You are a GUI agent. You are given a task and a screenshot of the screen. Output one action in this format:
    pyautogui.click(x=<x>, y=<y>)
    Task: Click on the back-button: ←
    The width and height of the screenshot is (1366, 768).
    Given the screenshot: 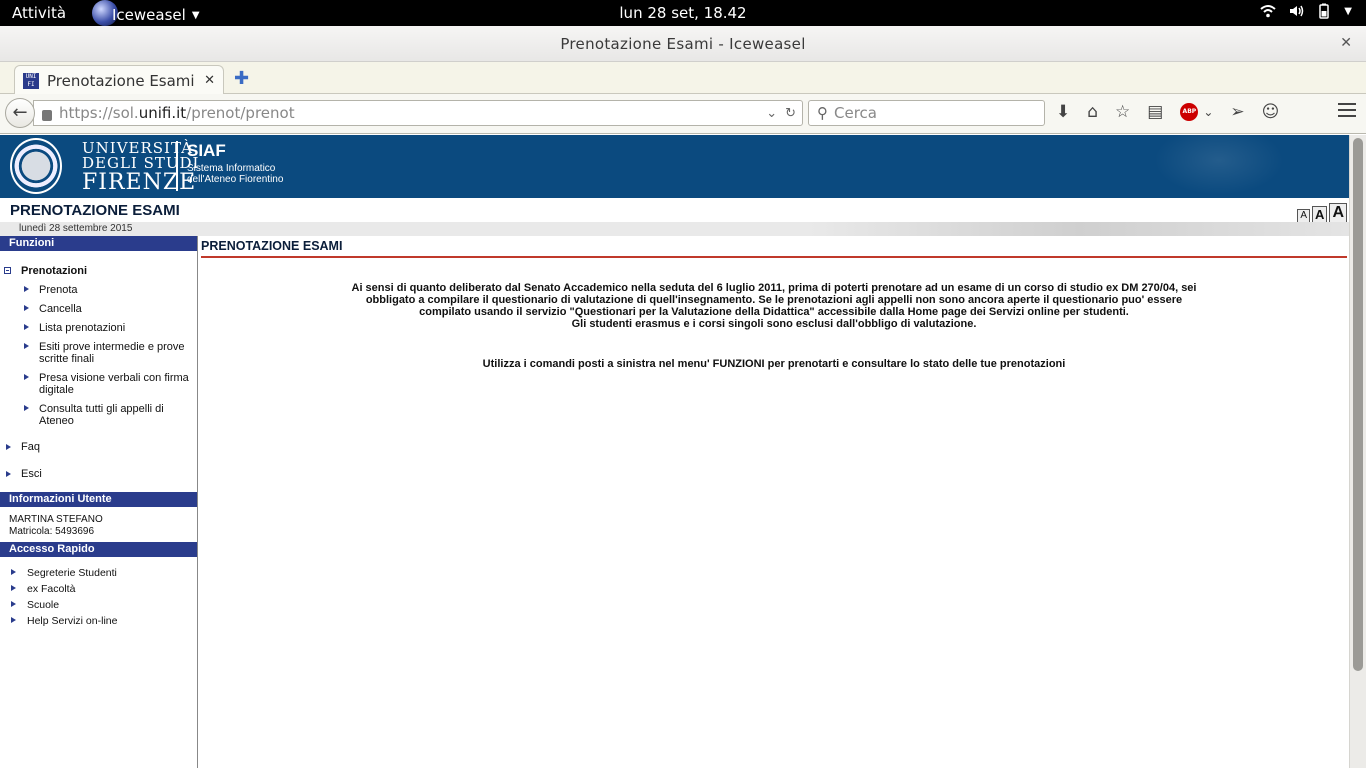 What is the action you would take?
    pyautogui.click(x=20, y=113)
    